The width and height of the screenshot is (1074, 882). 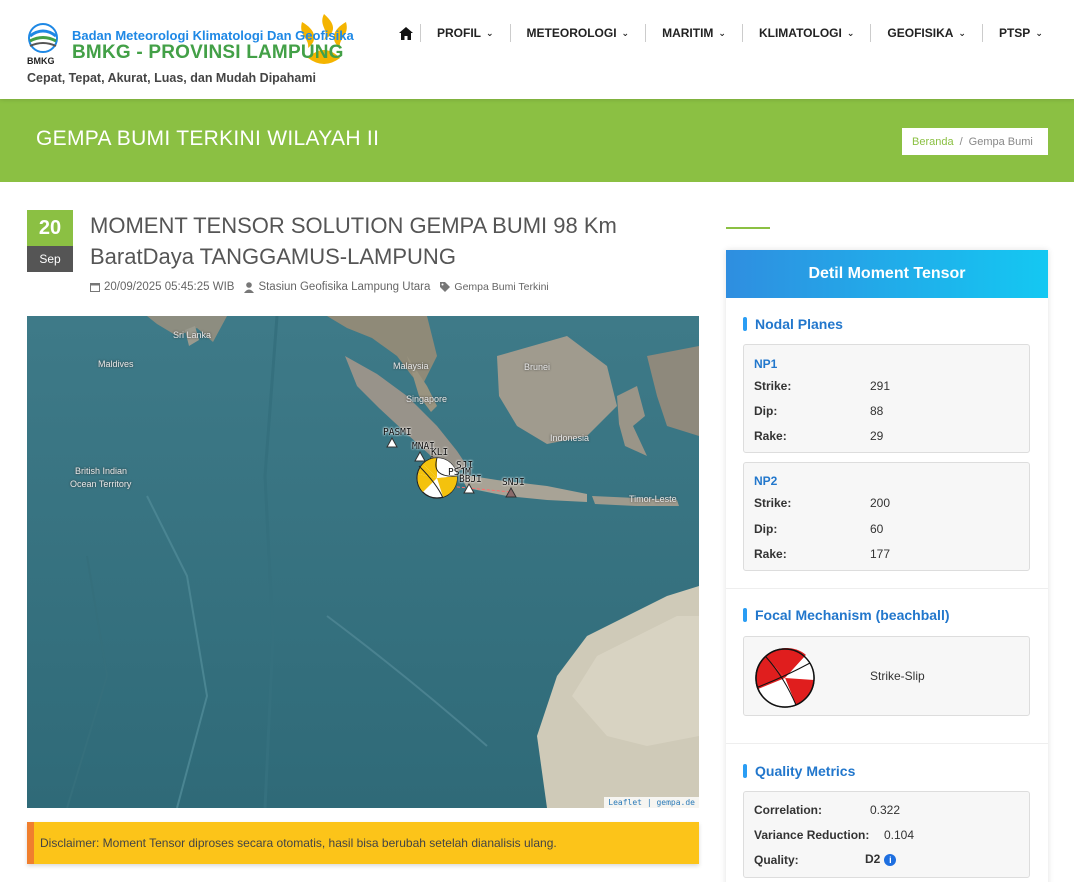 I want to click on nav-profil: PROFIL ⌄, so click(x=465, y=33).